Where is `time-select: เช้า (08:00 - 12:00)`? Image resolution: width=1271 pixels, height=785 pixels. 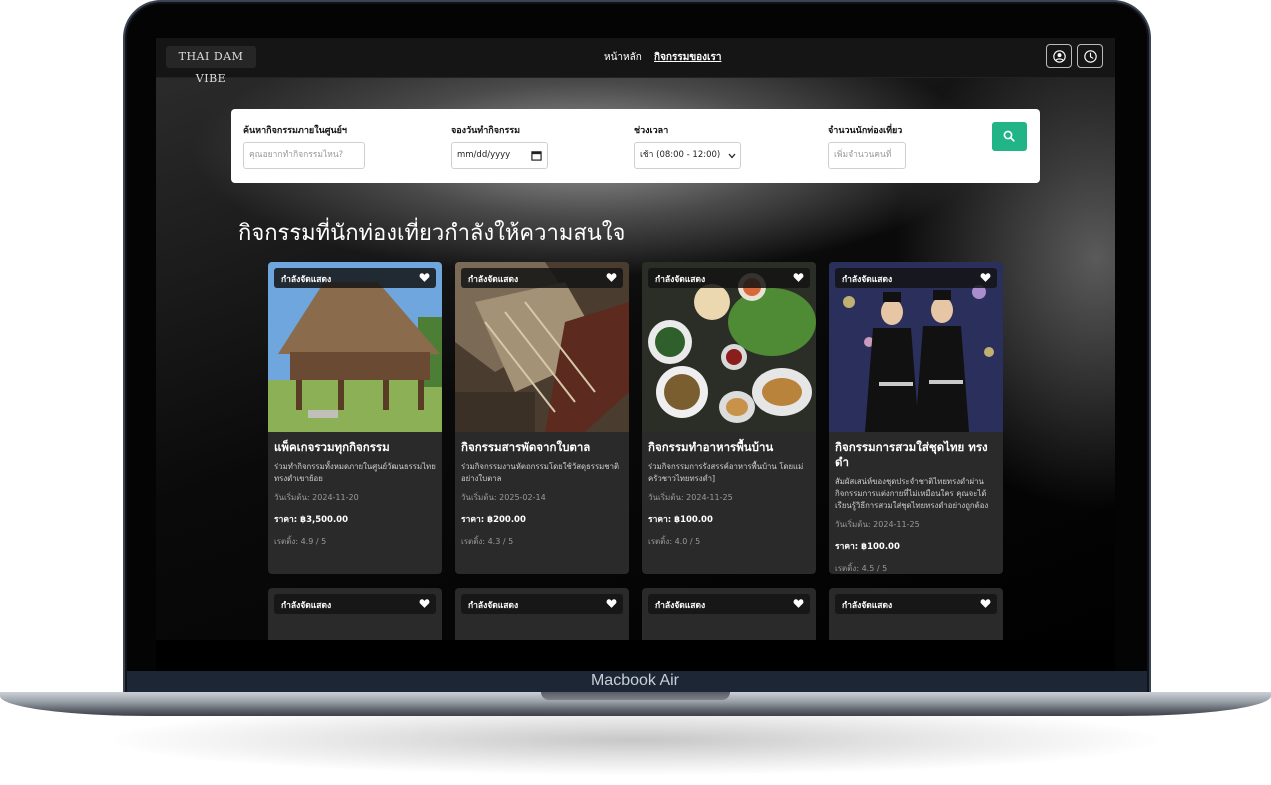
time-select: เช้า (08:00 - 12:00) is located at coordinates (687, 155).